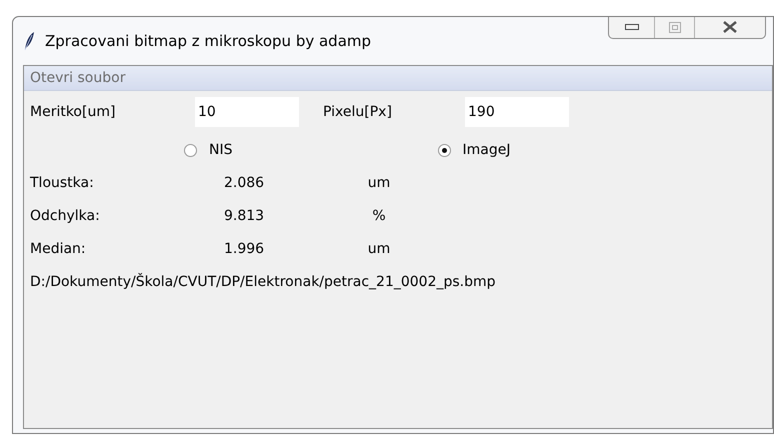 The width and height of the screenshot is (774, 437). Describe the element at coordinates (474, 150) in the screenshot. I see `radio-option: ImageJ` at that location.